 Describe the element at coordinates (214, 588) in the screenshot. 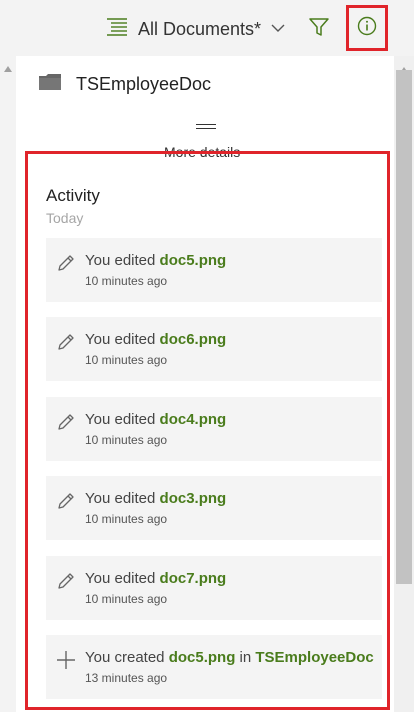

I see `activity-item: You edited doc7.png 10 minutes ago` at that location.